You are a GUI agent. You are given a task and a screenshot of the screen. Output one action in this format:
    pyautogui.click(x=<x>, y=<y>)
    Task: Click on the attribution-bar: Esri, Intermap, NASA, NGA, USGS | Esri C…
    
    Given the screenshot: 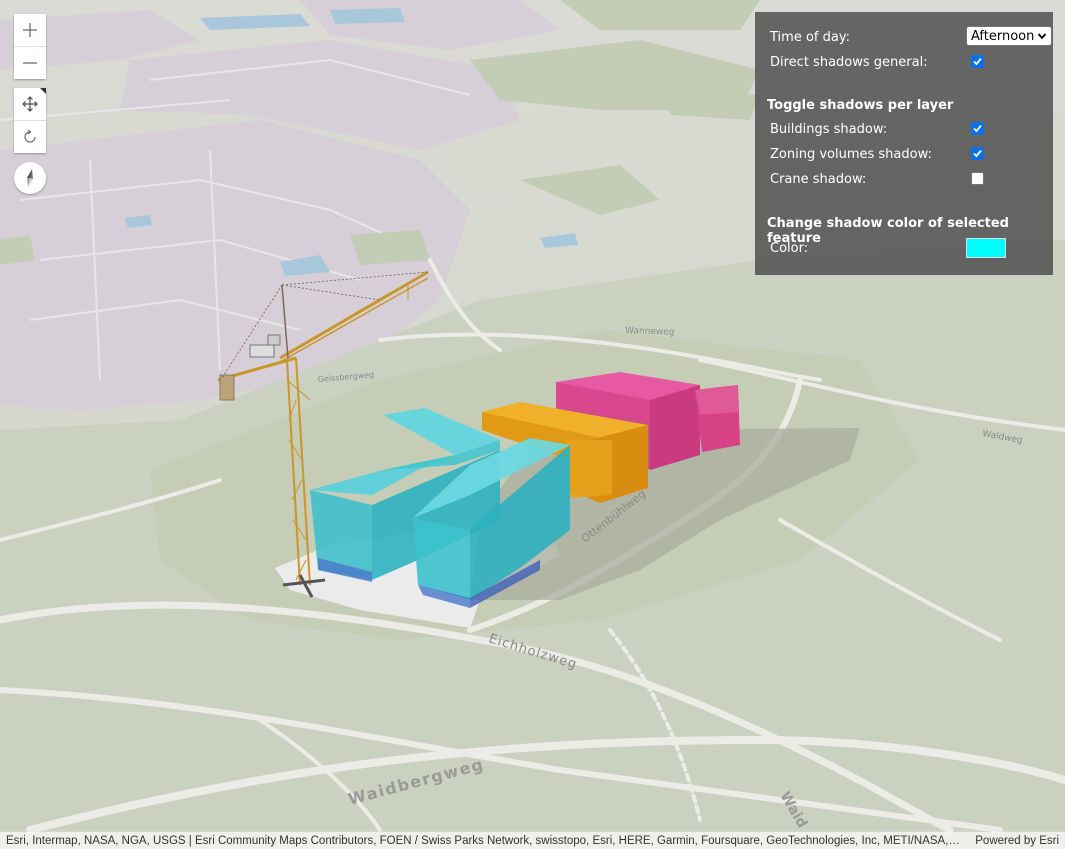 What is the action you would take?
    pyautogui.click(x=532, y=840)
    